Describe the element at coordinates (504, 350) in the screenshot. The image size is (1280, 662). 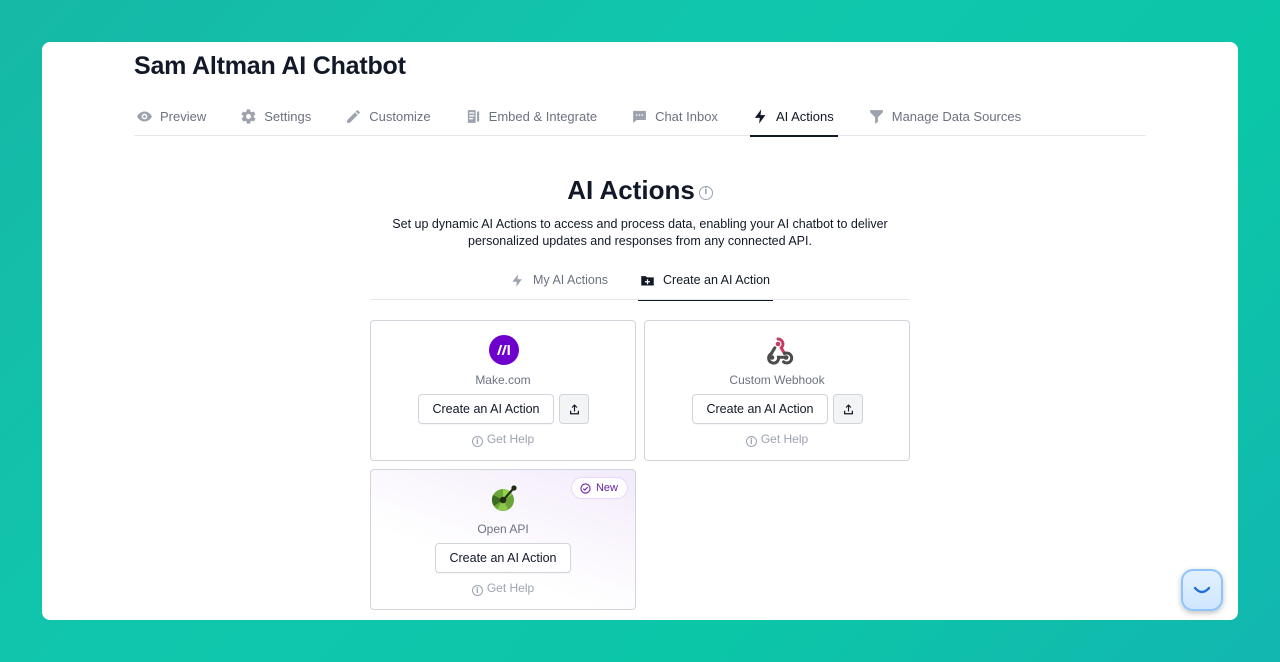
I see `make-logo-icon` at that location.